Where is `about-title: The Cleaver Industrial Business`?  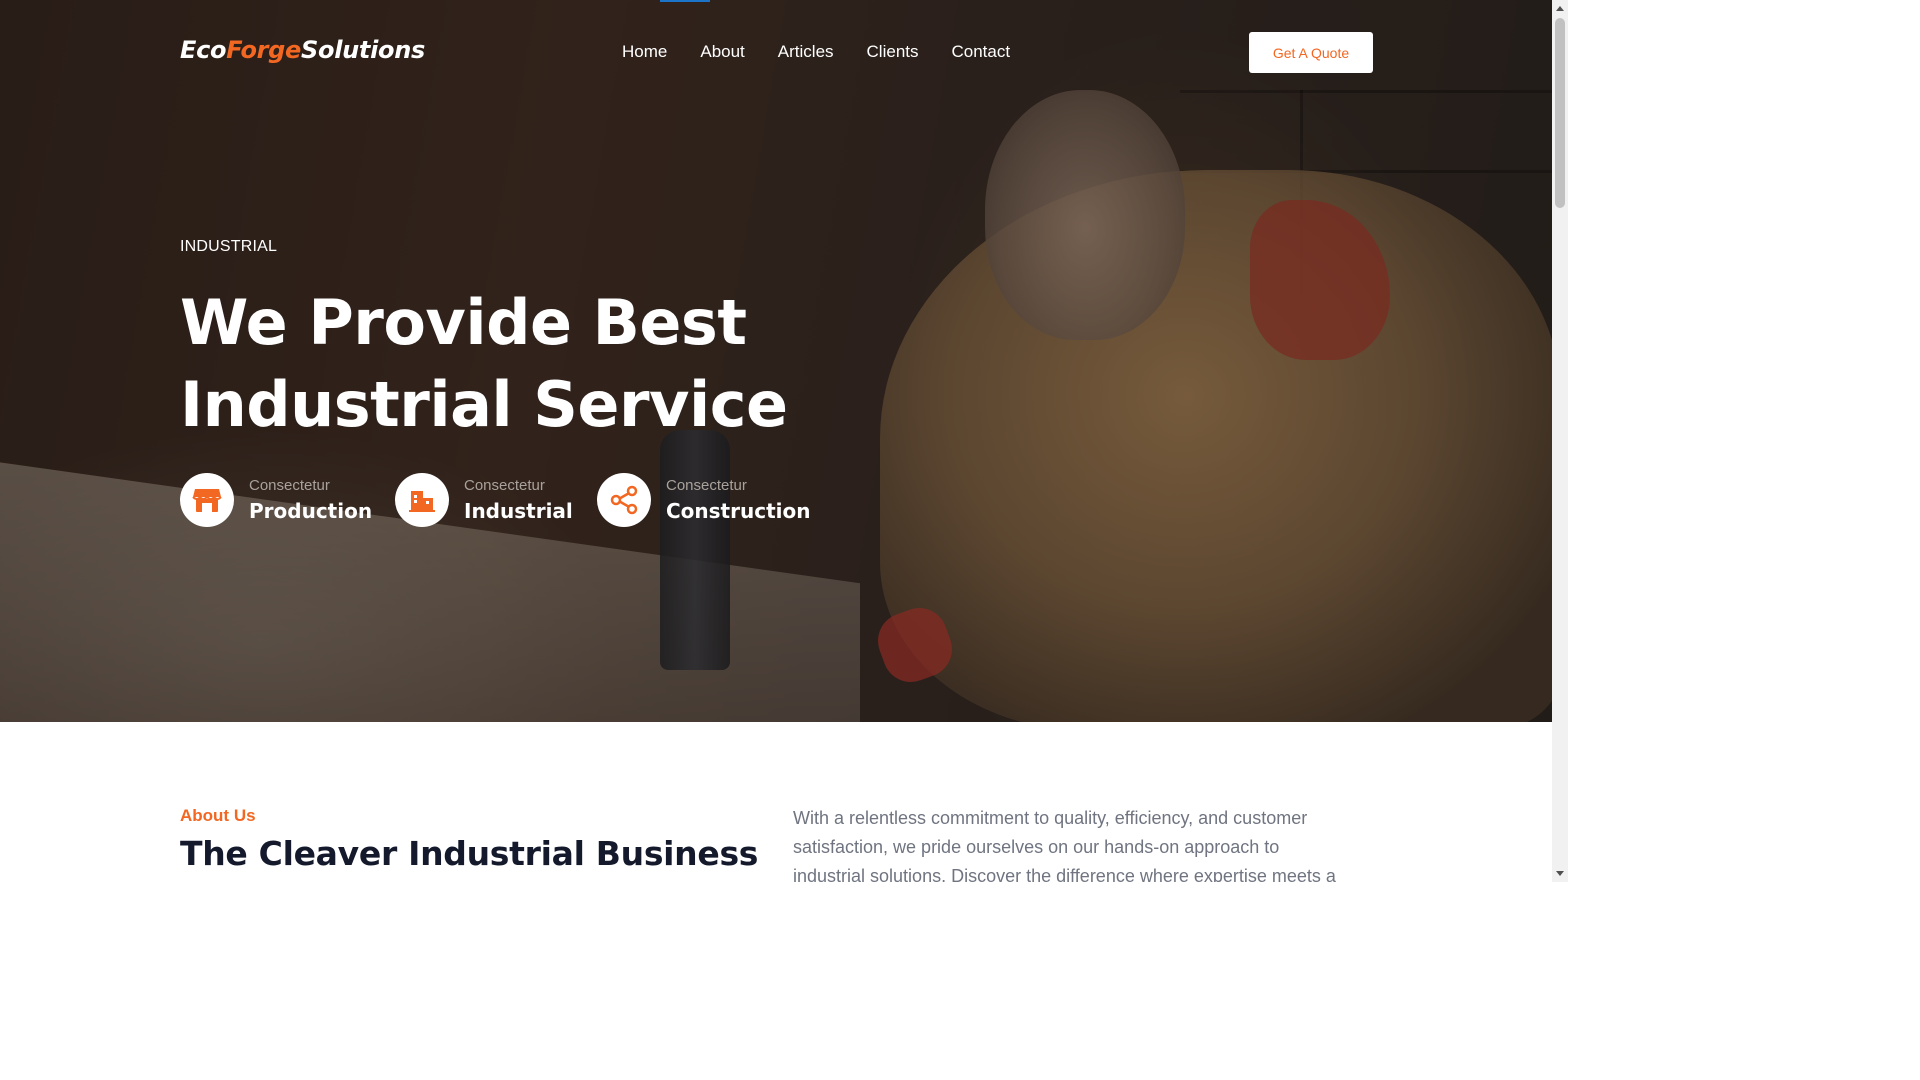 about-title: The Cleaver Industrial Business is located at coordinates (469, 853).